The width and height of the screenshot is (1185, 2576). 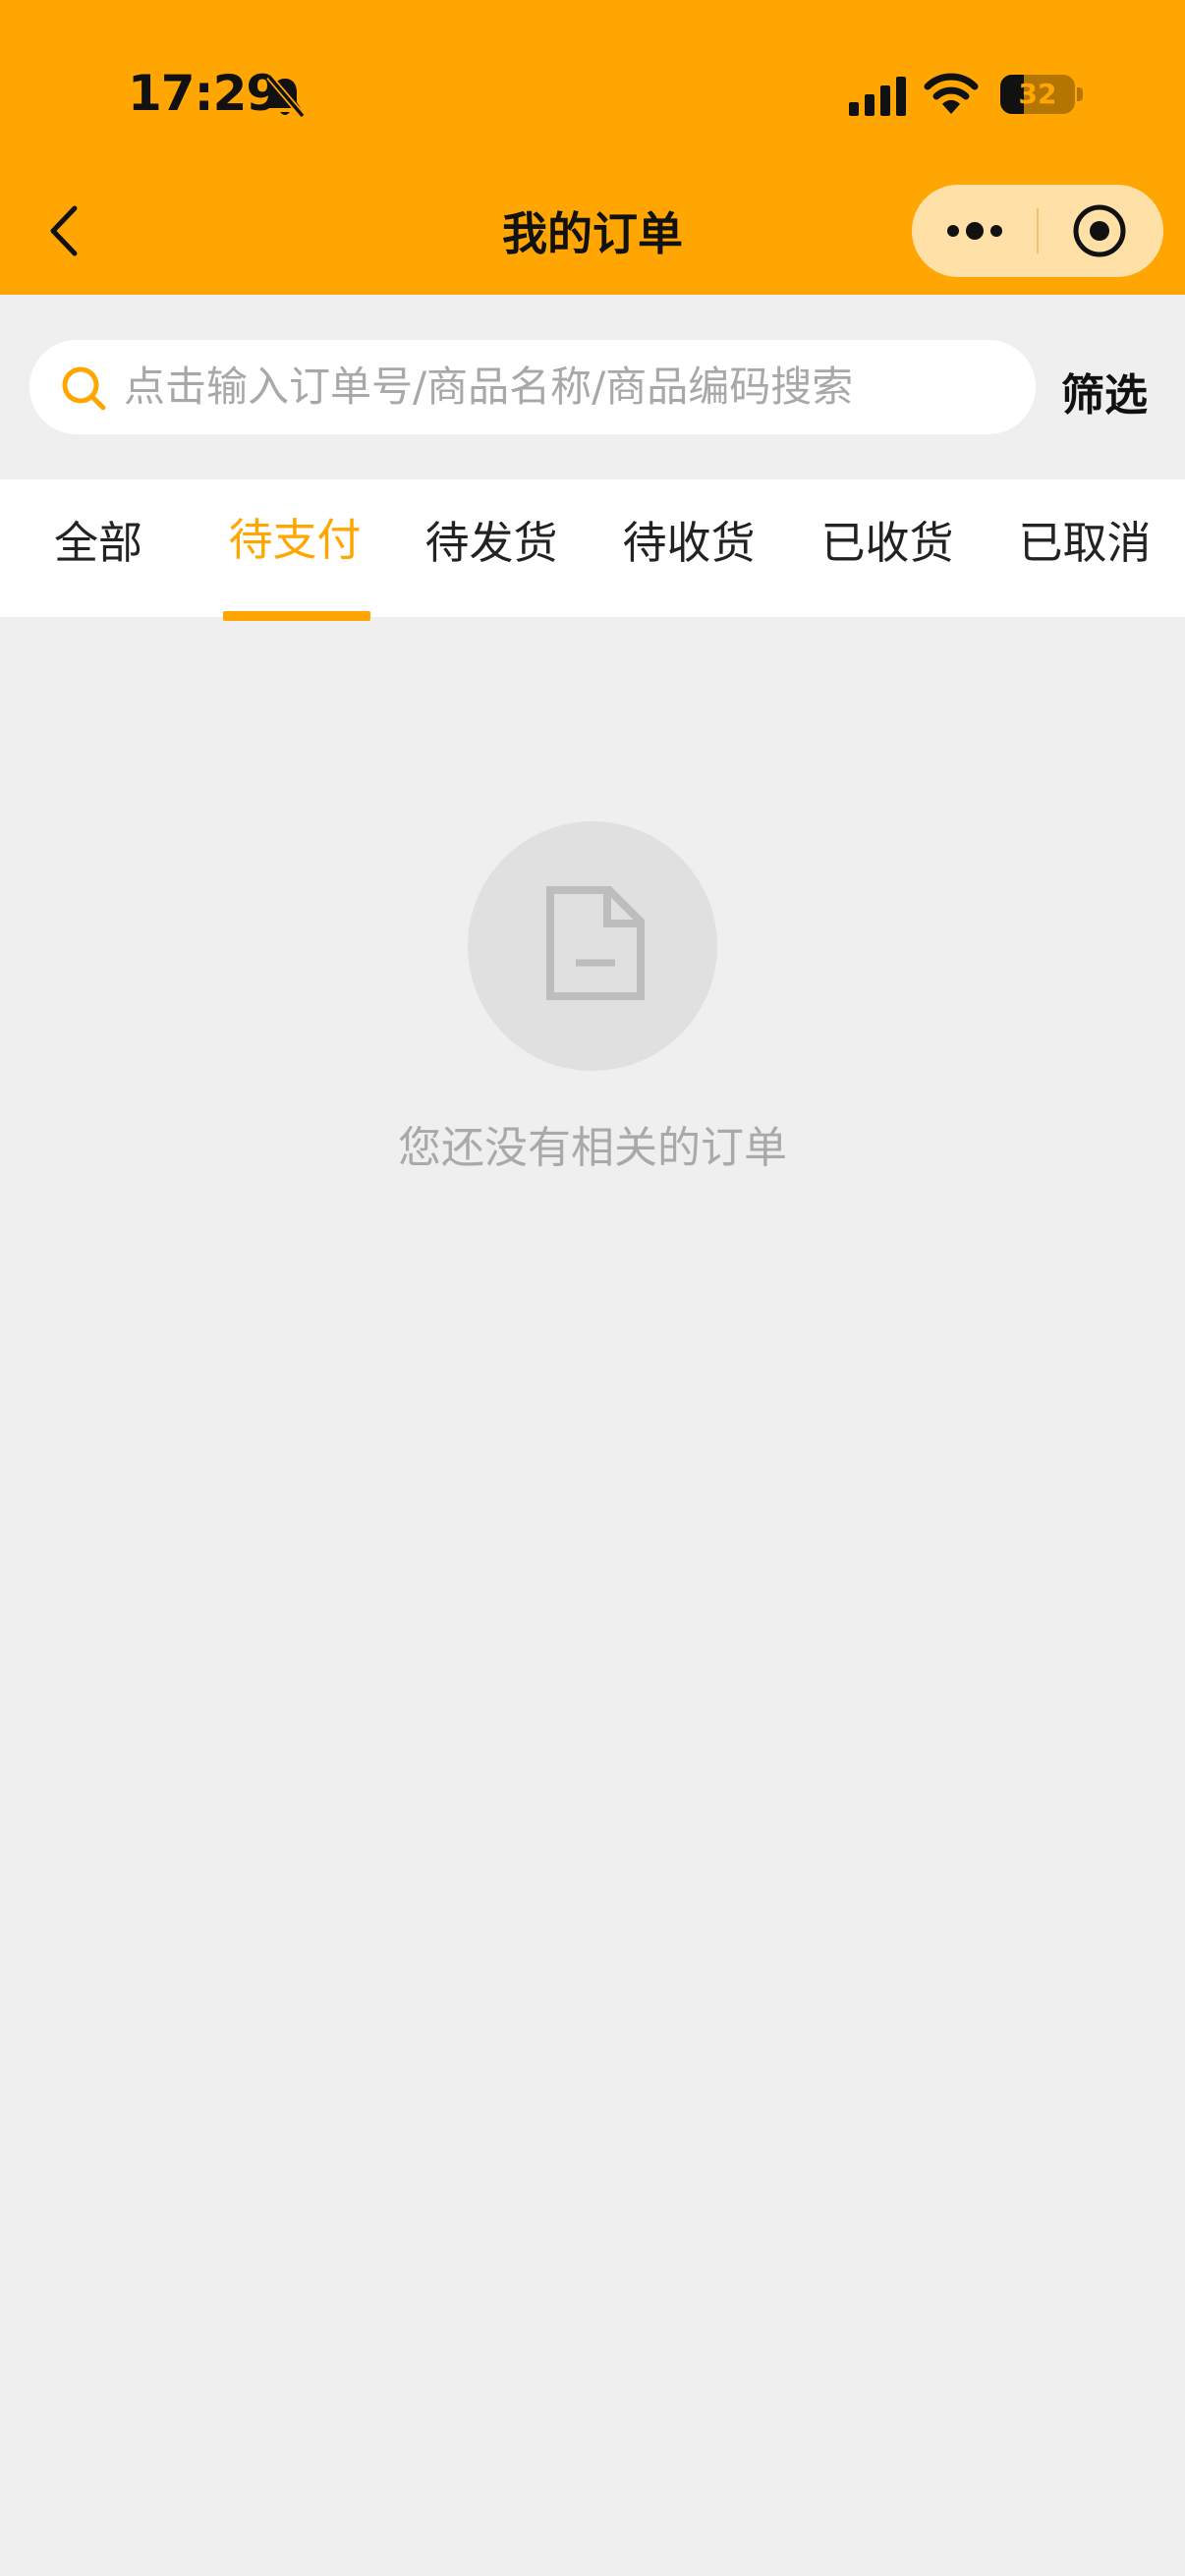 I want to click on more-icon, so click(x=975, y=231).